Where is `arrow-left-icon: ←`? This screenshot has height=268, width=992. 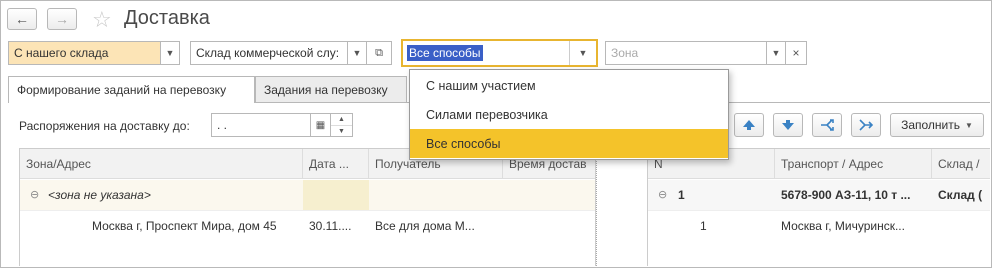
arrow-left-icon: ← is located at coordinates (22, 19).